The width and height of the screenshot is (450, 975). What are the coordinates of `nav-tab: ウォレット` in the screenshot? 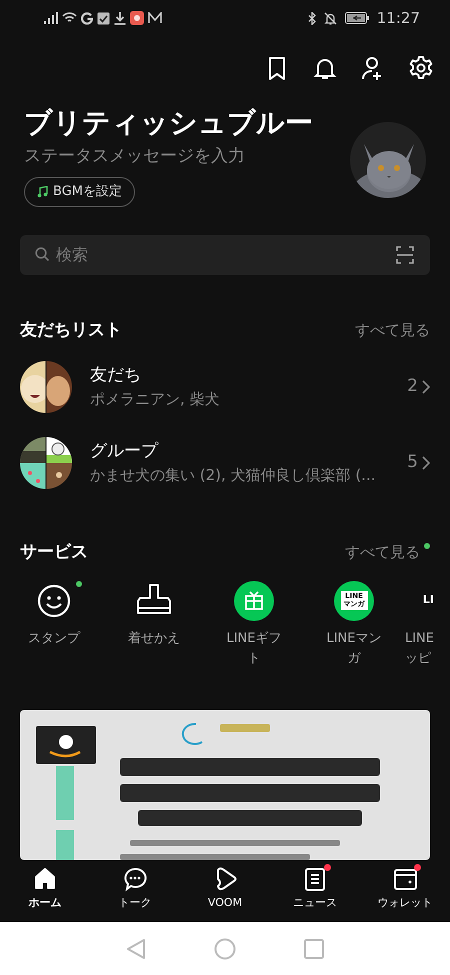 It's located at (405, 891).